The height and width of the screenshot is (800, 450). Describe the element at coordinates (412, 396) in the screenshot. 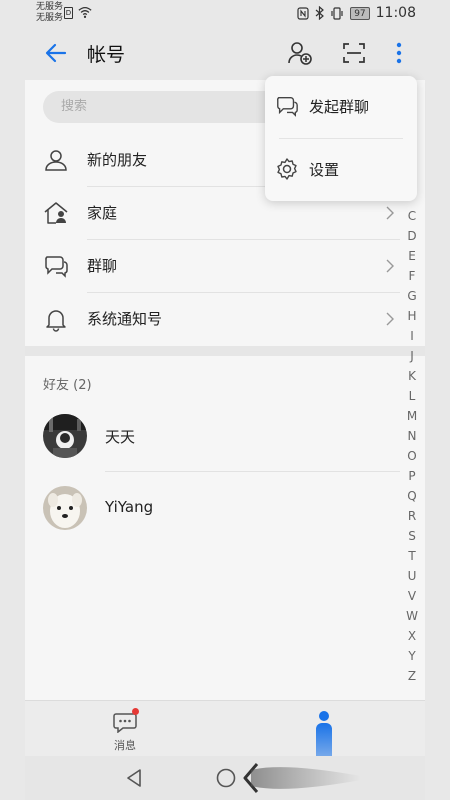

I see `alpha-letter: L` at that location.